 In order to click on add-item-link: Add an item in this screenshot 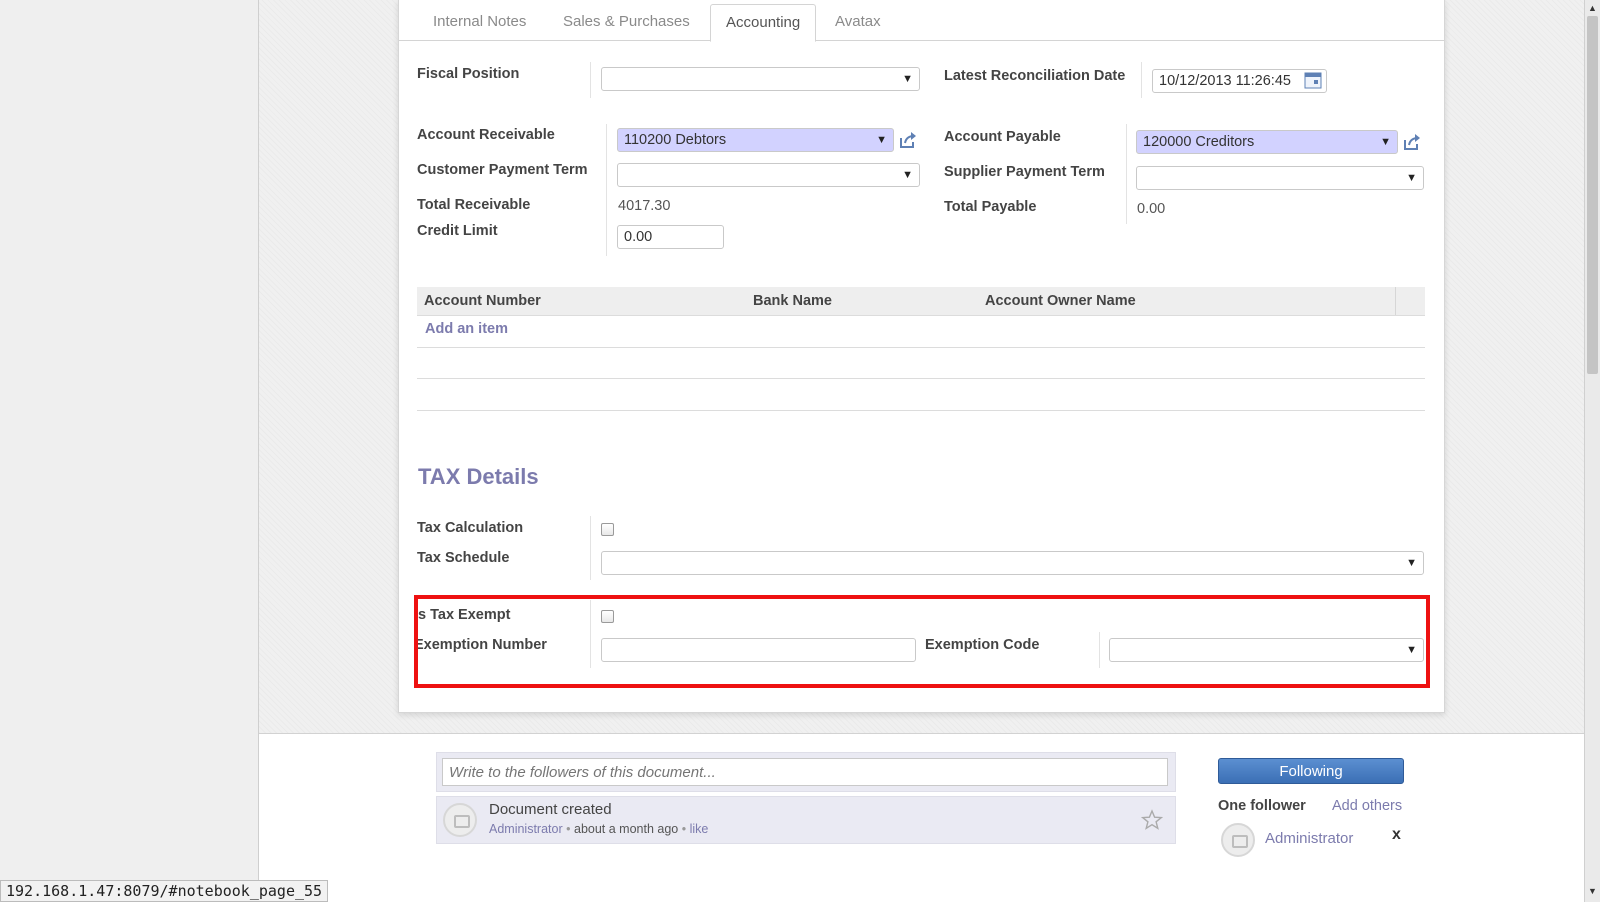, I will do `click(466, 329)`.